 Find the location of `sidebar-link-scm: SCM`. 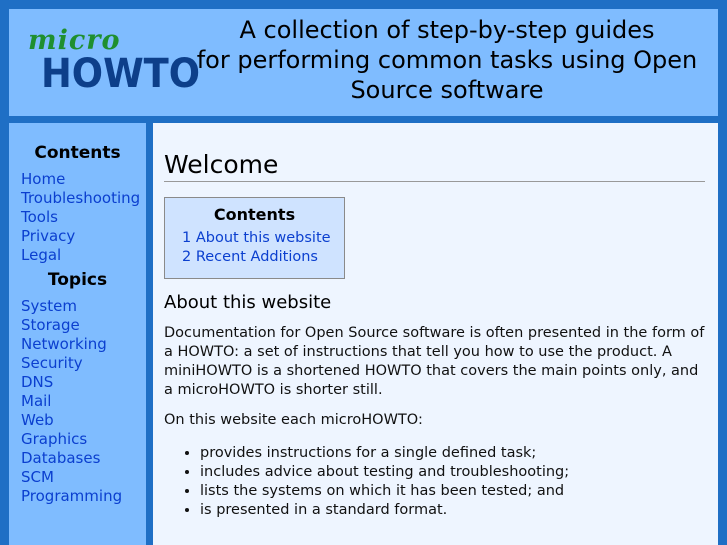

sidebar-link-scm: SCM is located at coordinates (37, 477).